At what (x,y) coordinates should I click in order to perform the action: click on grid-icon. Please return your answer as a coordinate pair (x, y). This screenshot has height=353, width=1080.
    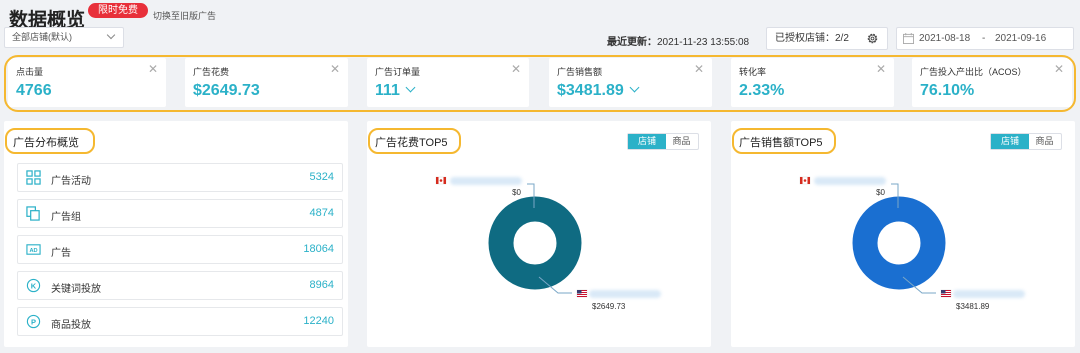
    Looking at the image, I should click on (33, 177).